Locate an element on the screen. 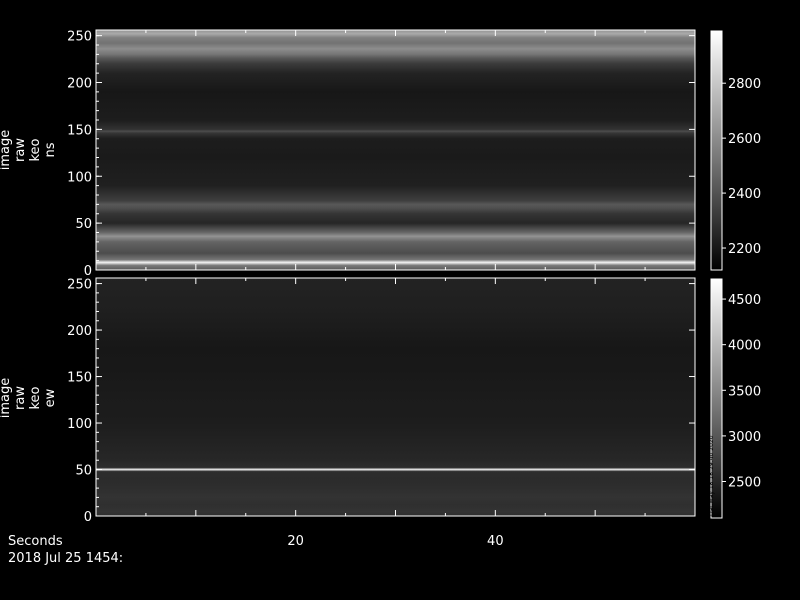 Image resolution: width=800 pixels, height=600 pixels. y-tick-label-ew-4: 200 is located at coordinates (79, 331).